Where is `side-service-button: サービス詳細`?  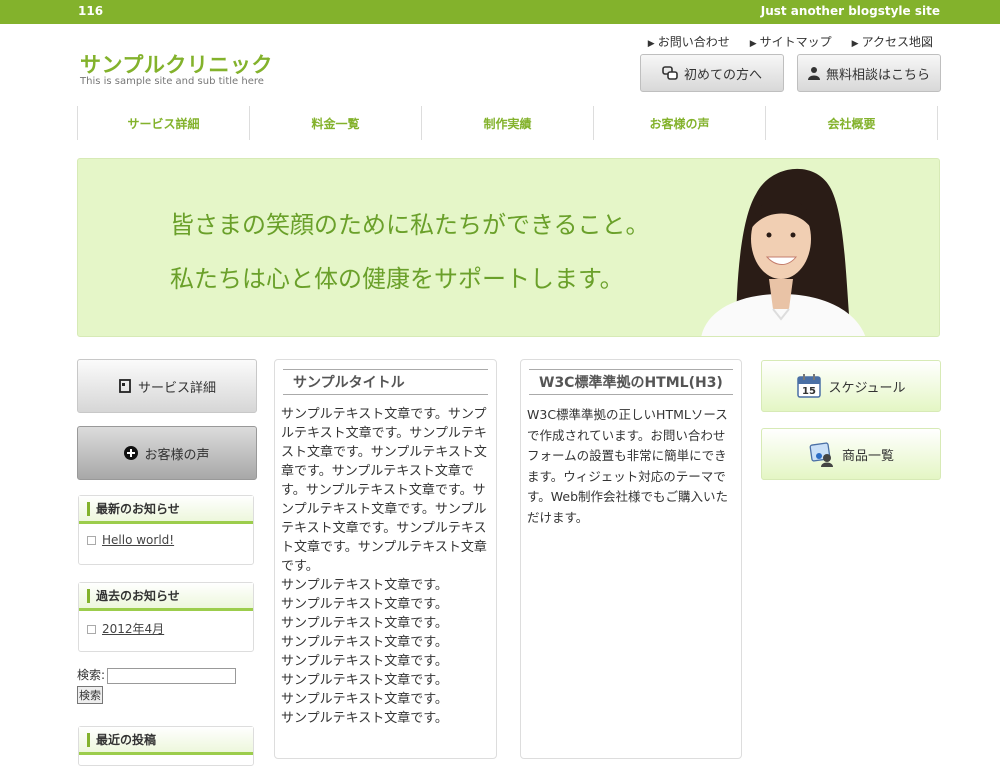 side-service-button: サービス詳細 is located at coordinates (167, 386).